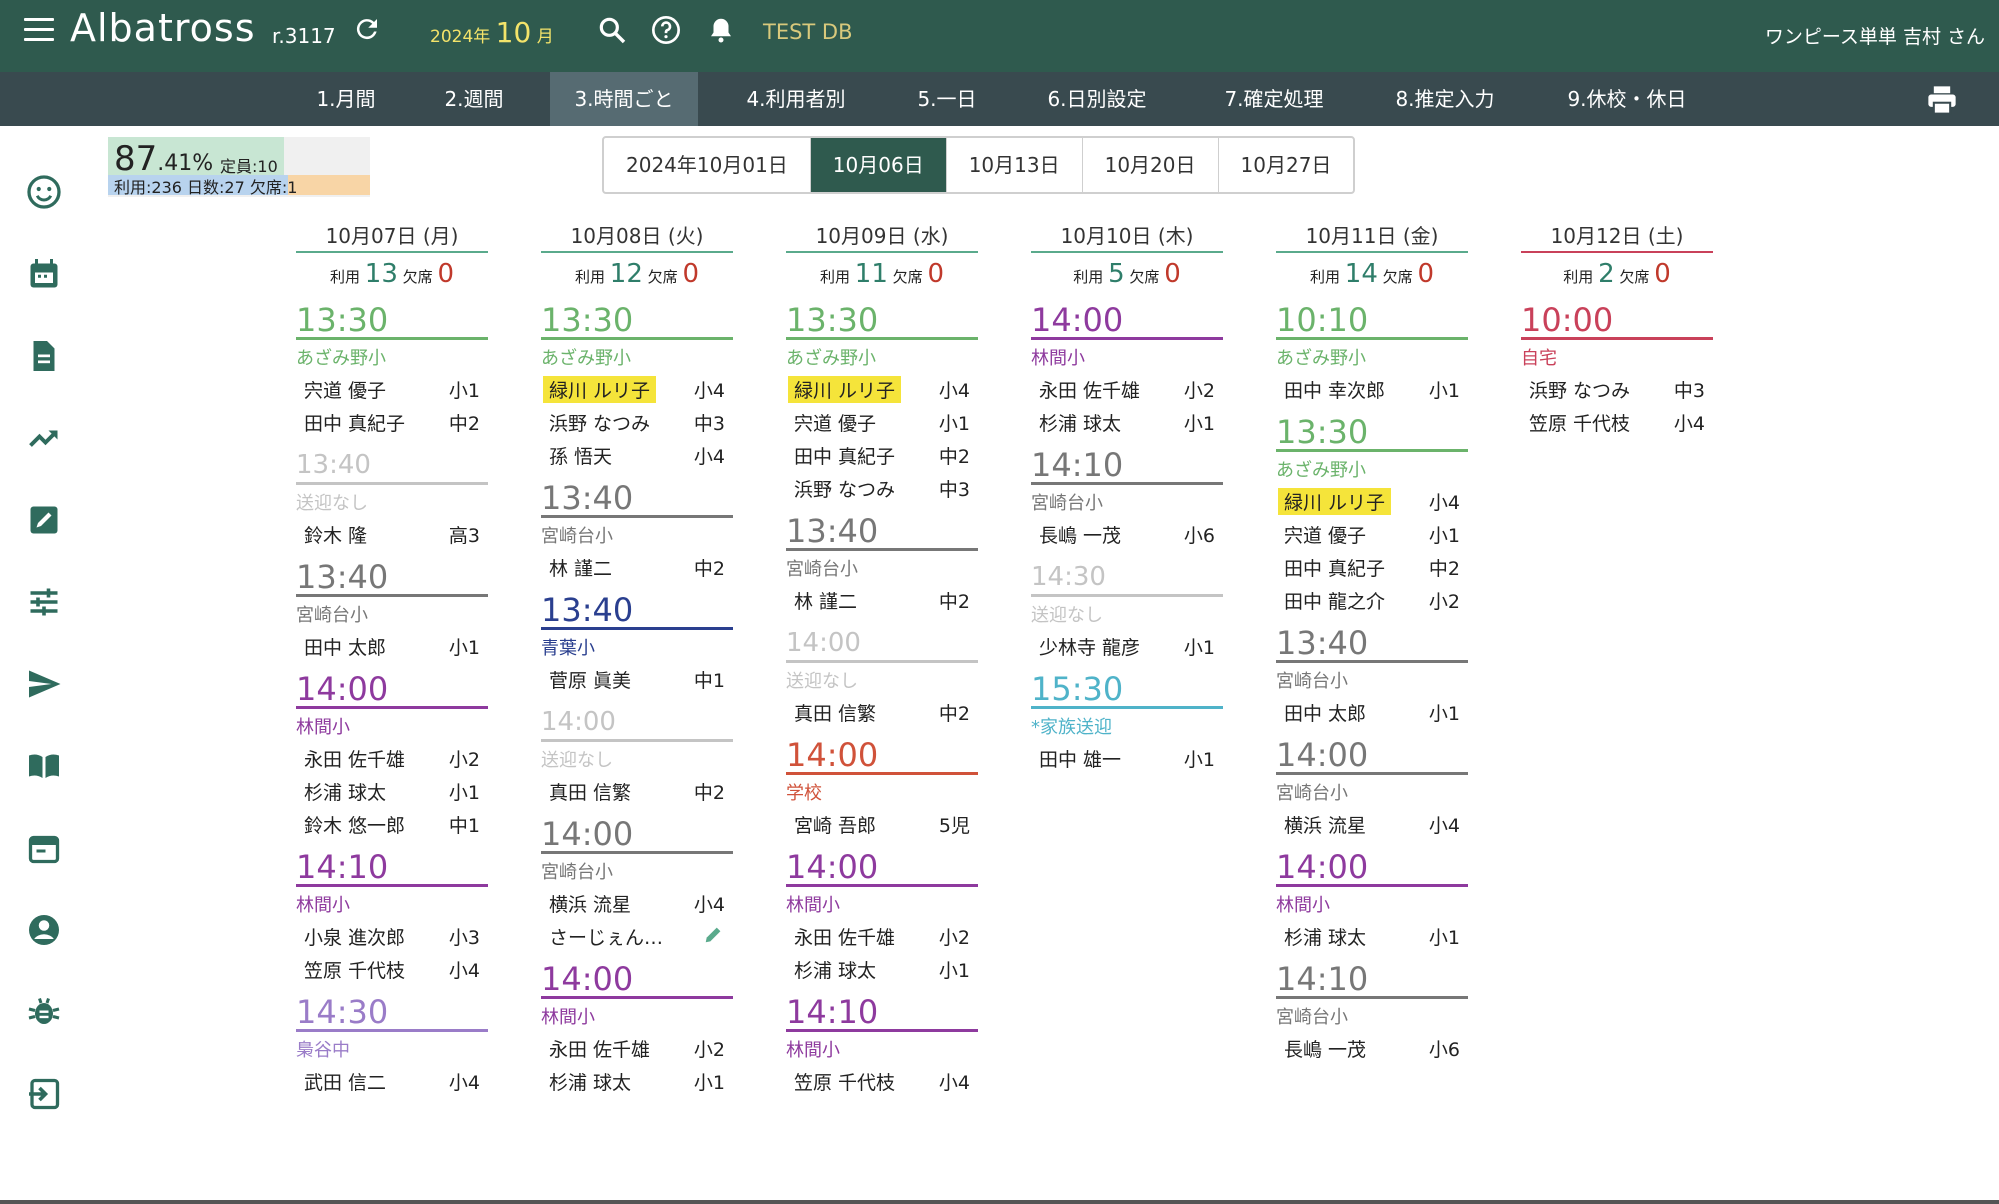  I want to click on document-icon, so click(44, 356).